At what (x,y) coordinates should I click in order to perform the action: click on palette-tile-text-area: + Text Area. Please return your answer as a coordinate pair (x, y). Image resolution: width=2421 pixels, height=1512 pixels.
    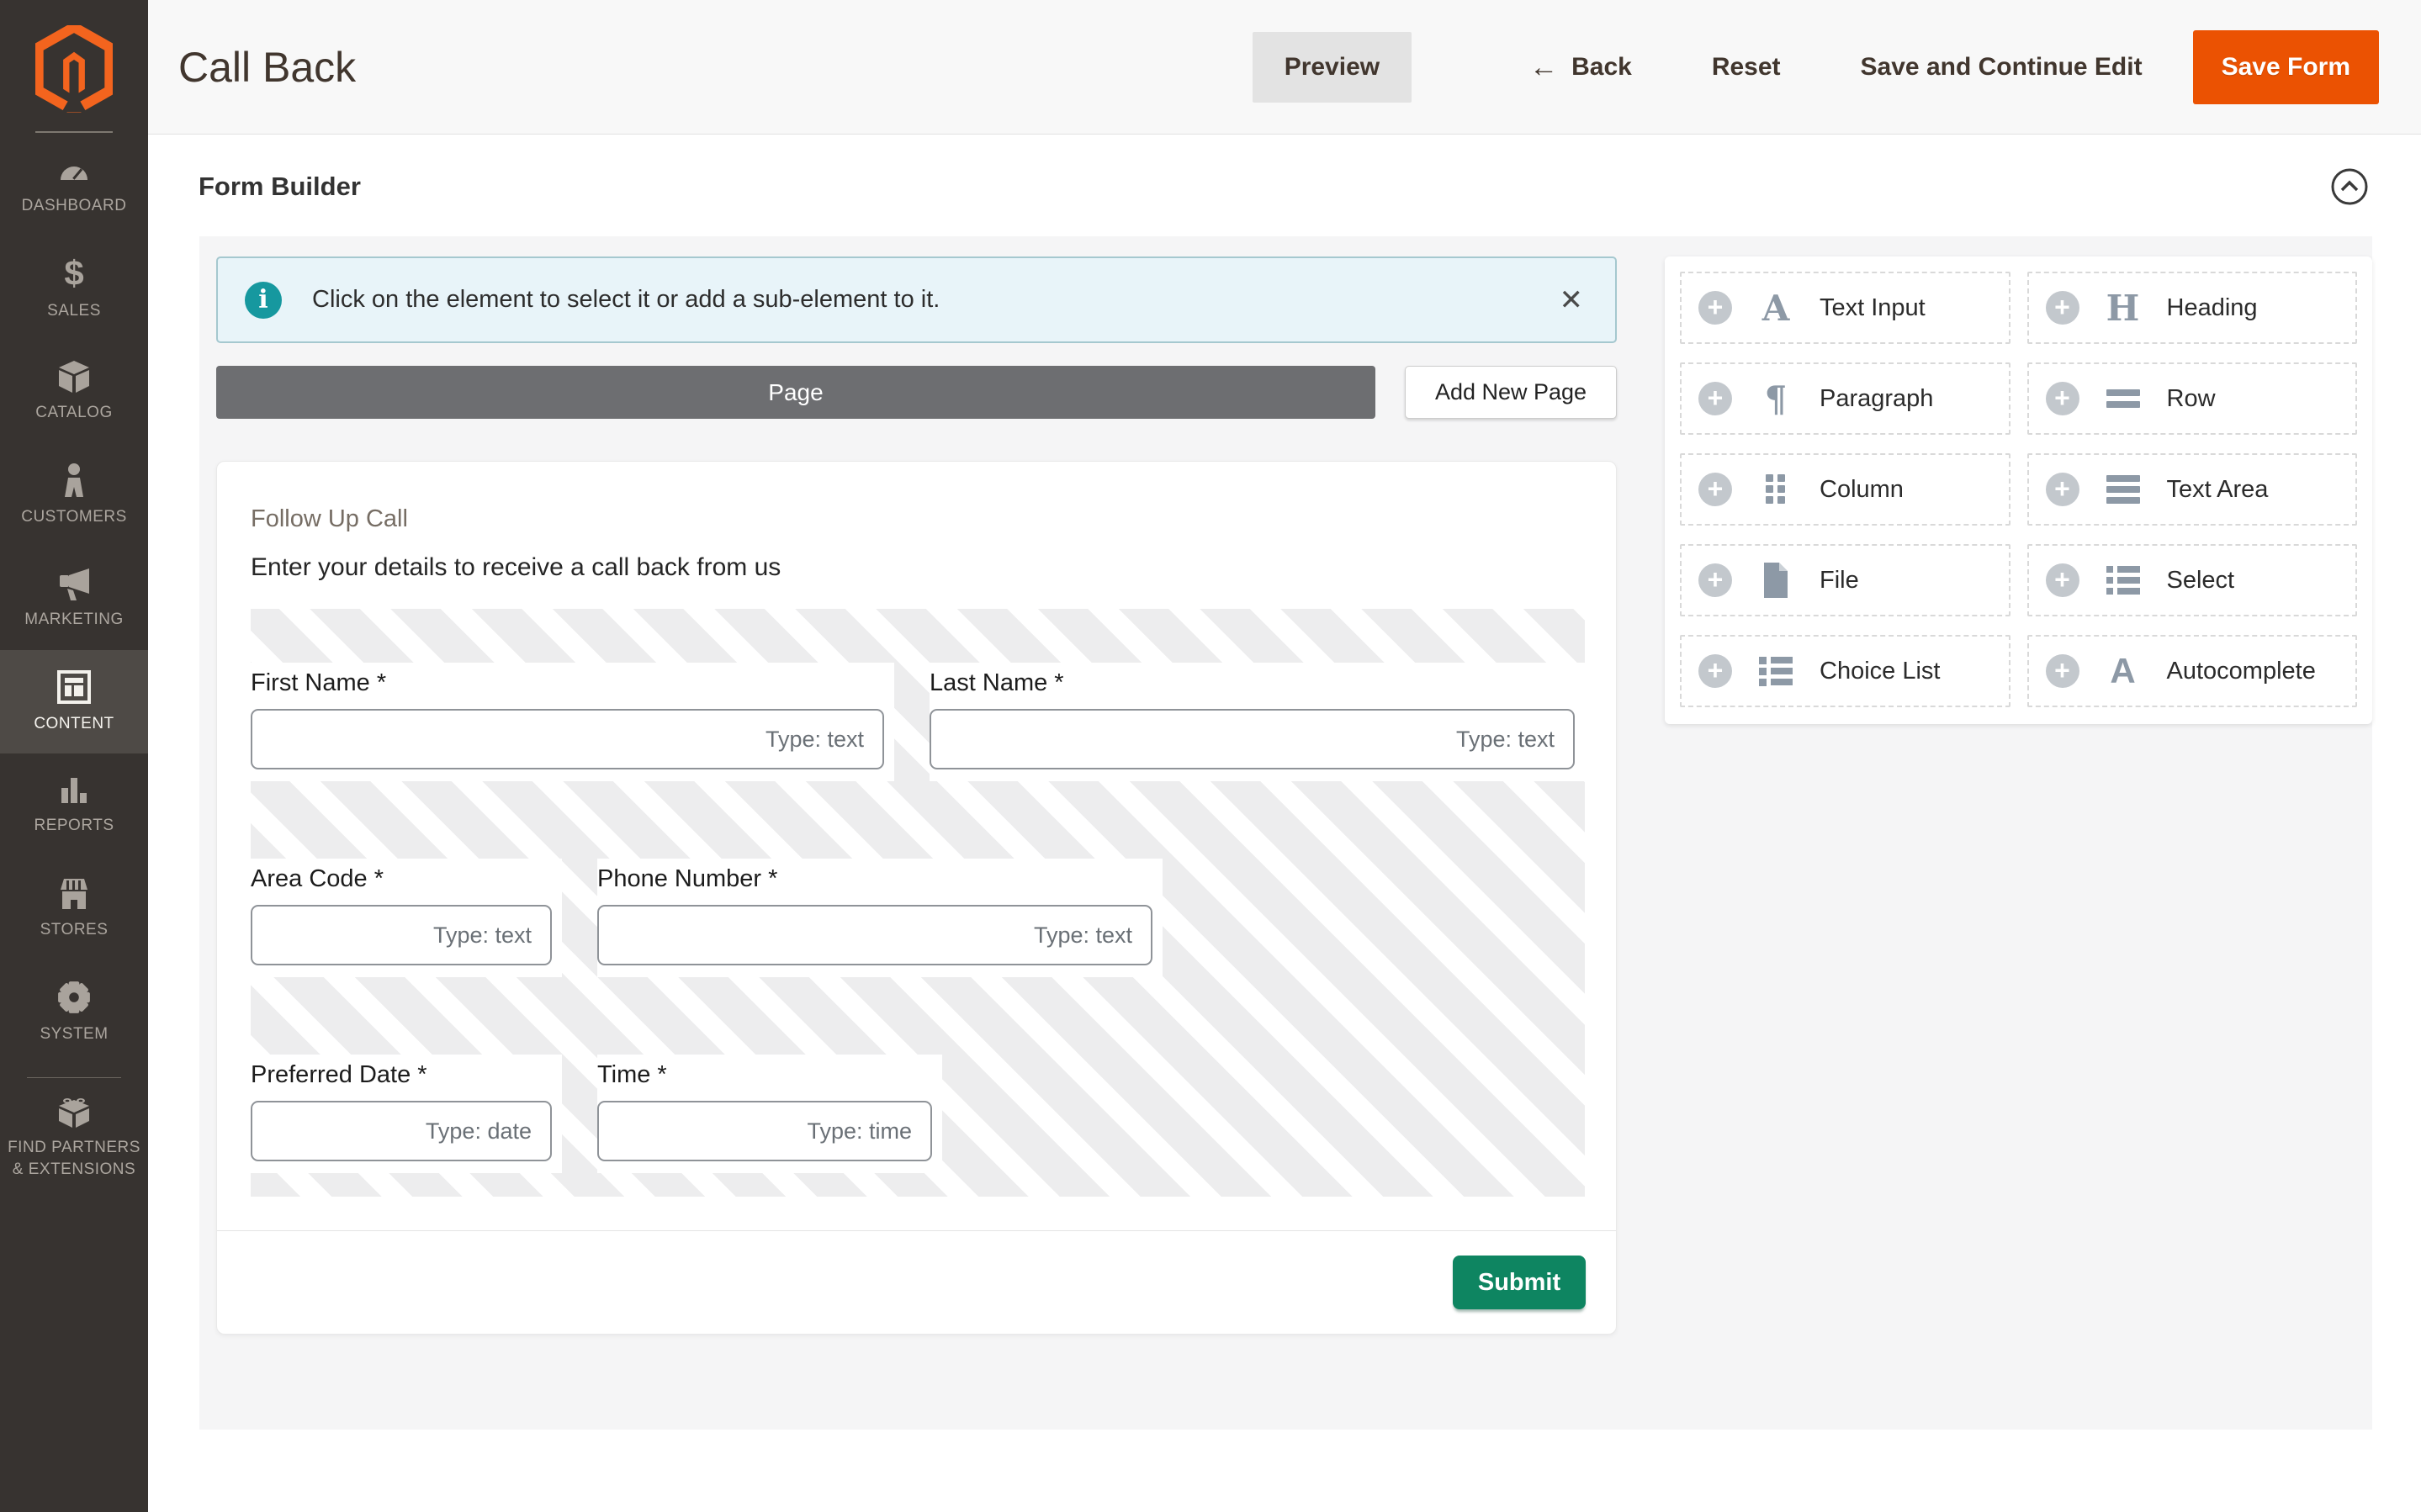
    Looking at the image, I should click on (2191, 489).